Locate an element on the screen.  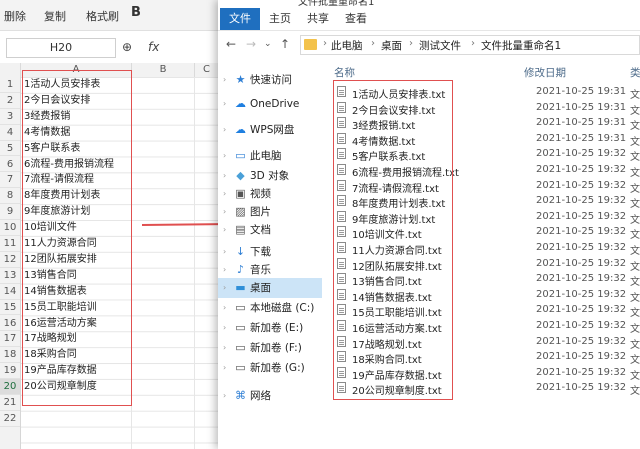
row-header-item: 18 is located at coordinates (10, 355).